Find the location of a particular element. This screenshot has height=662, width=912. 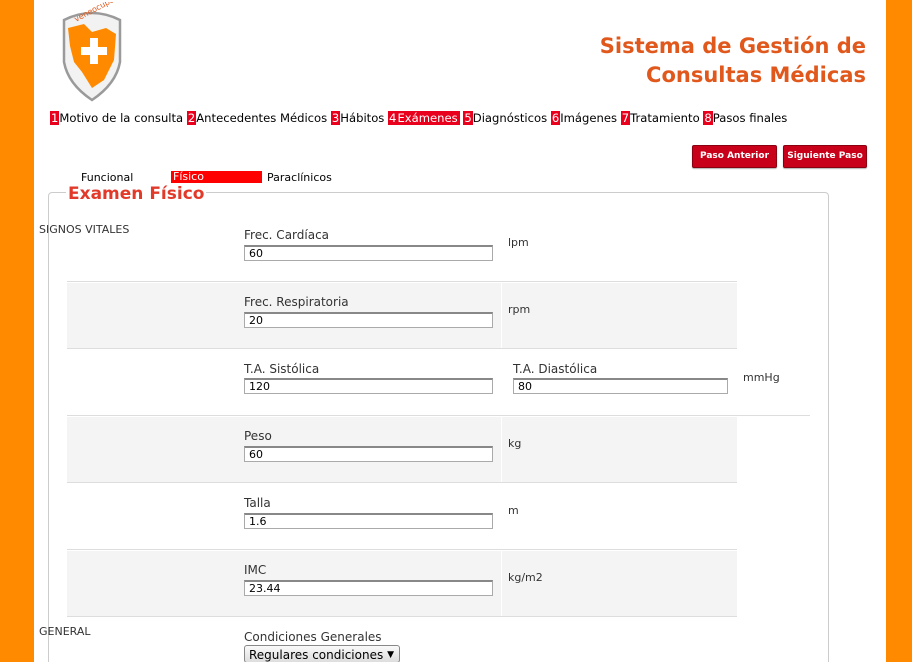

step-label: Diagnósticos is located at coordinates (510, 118).